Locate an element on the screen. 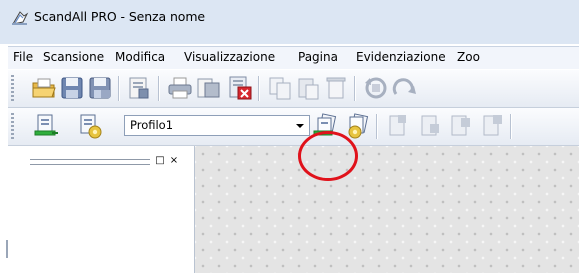  profile-select-value: Profilo1 is located at coordinates (152, 125).